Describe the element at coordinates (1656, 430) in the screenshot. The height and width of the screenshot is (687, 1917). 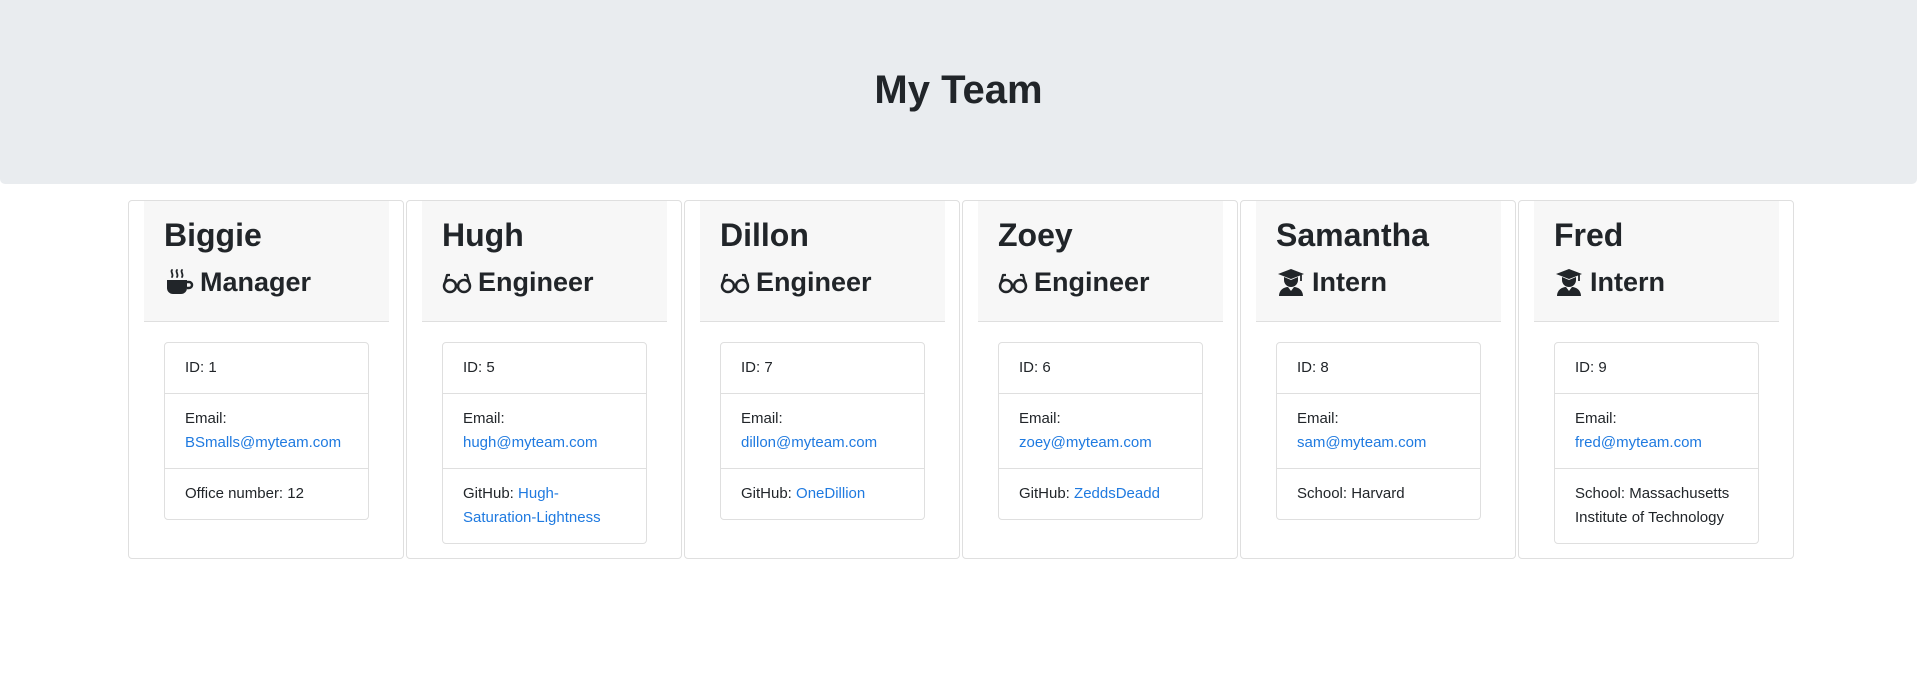
I see `employee-email: Email: fred@myteam.com` at that location.